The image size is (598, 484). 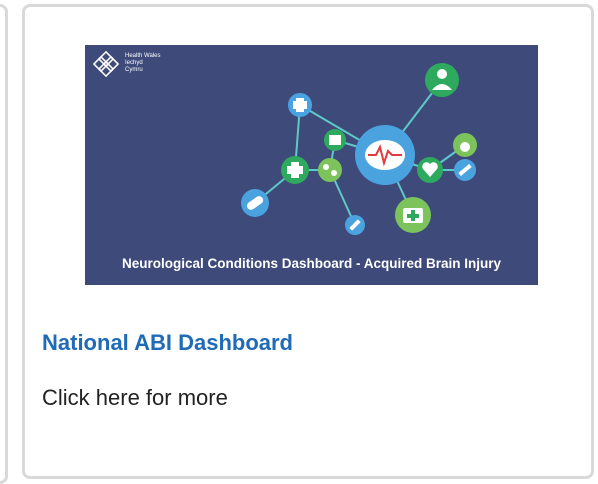 What do you see at coordinates (167, 343) in the screenshot?
I see `card-title-link: National ABI Dashboard` at bounding box center [167, 343].